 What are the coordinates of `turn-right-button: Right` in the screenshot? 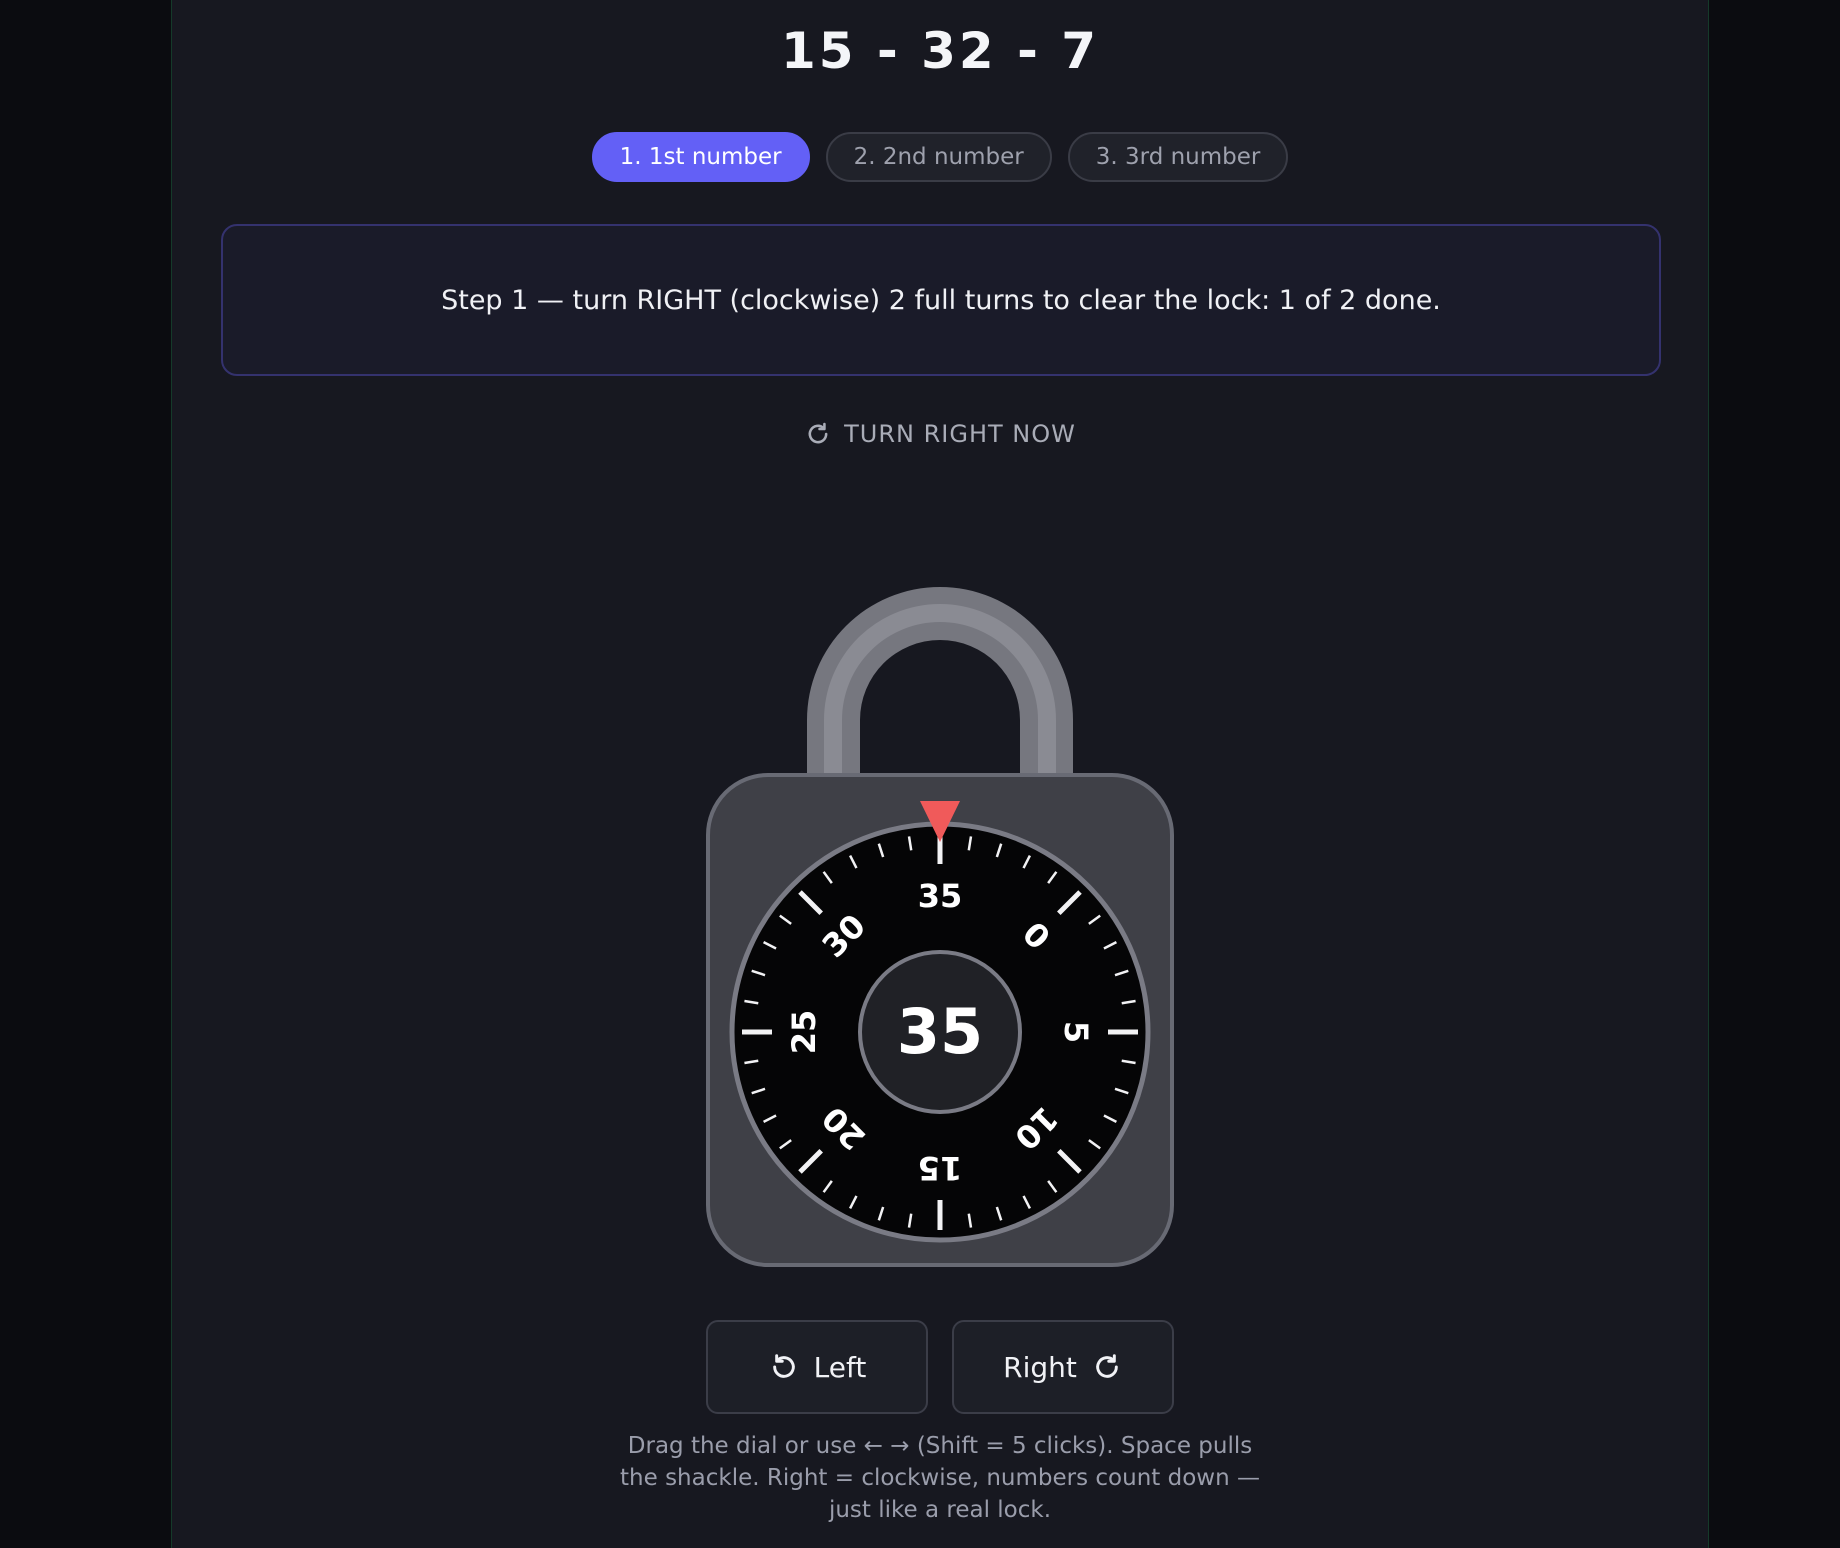 It's located at (1063, 1367).